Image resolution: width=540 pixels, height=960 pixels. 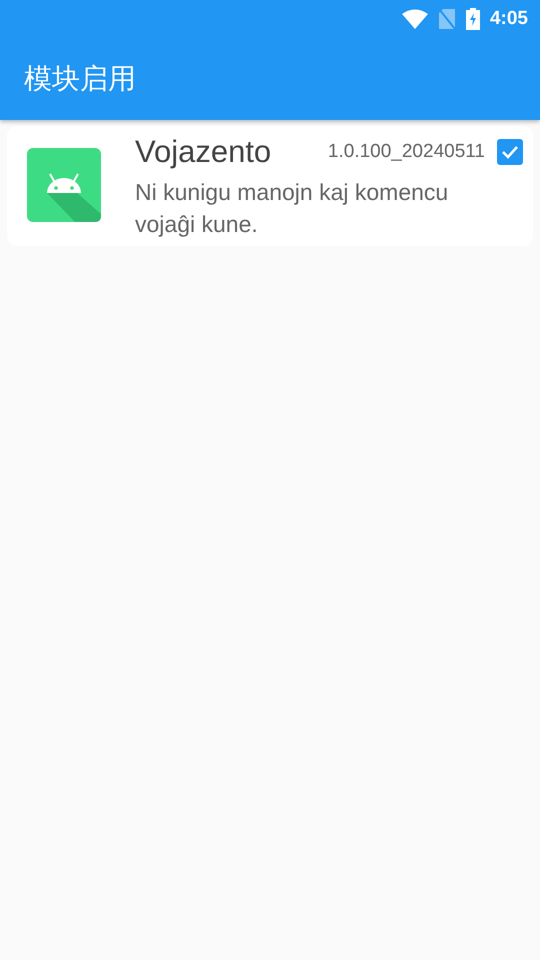 I want to click on wifi-icon, so click(x=415, y=19).